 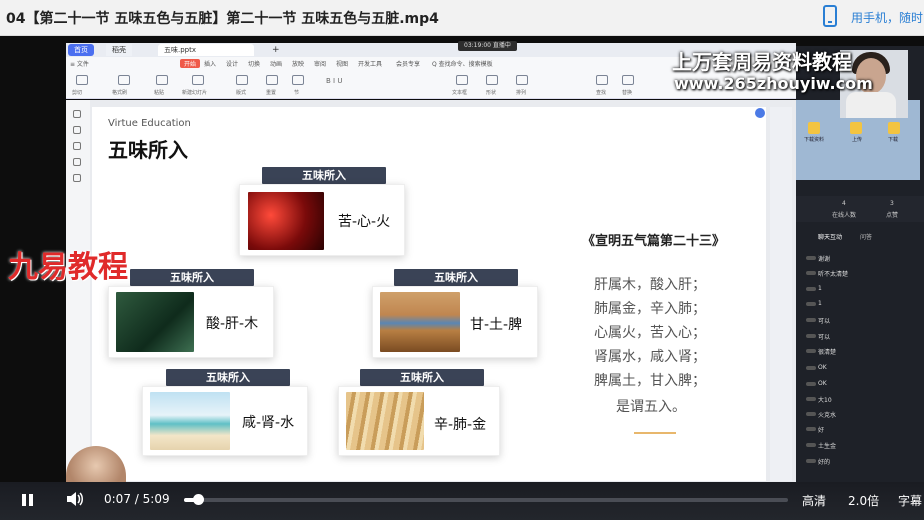 What do you see at coordinates (364, 222) in the screenshot?
I see `card-label-fire: 苦-心-火` at bounding box center [364, 222].